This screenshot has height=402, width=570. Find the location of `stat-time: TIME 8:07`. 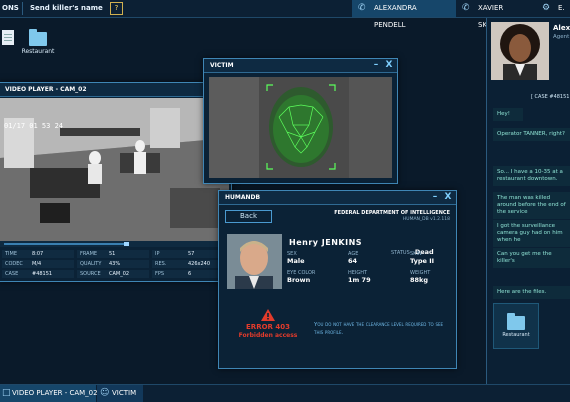

stat-time: TIME 8:07 is located at coordinates (38, 254).